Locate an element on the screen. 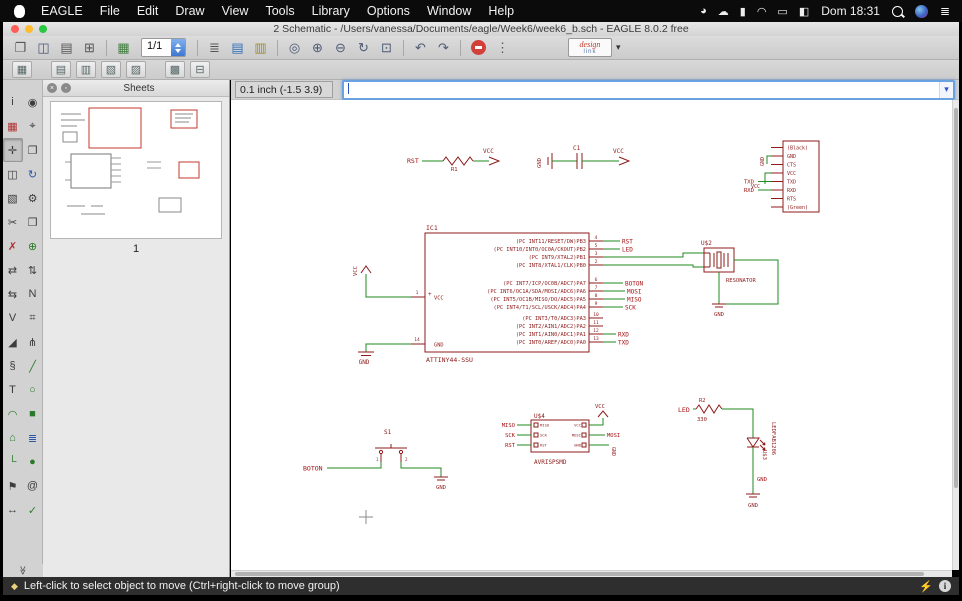 This screenshot has height=601, width=962. tool-gateswap: ⇅ is located at coordinates (33, 270).